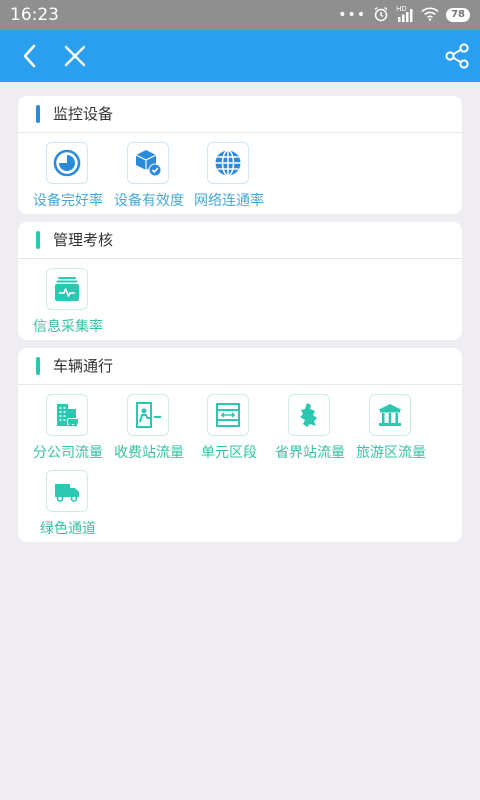 Image resolution: width=480 pixels, height=800 pixels. I want to click on cube-check-icon, so click(148, 163).